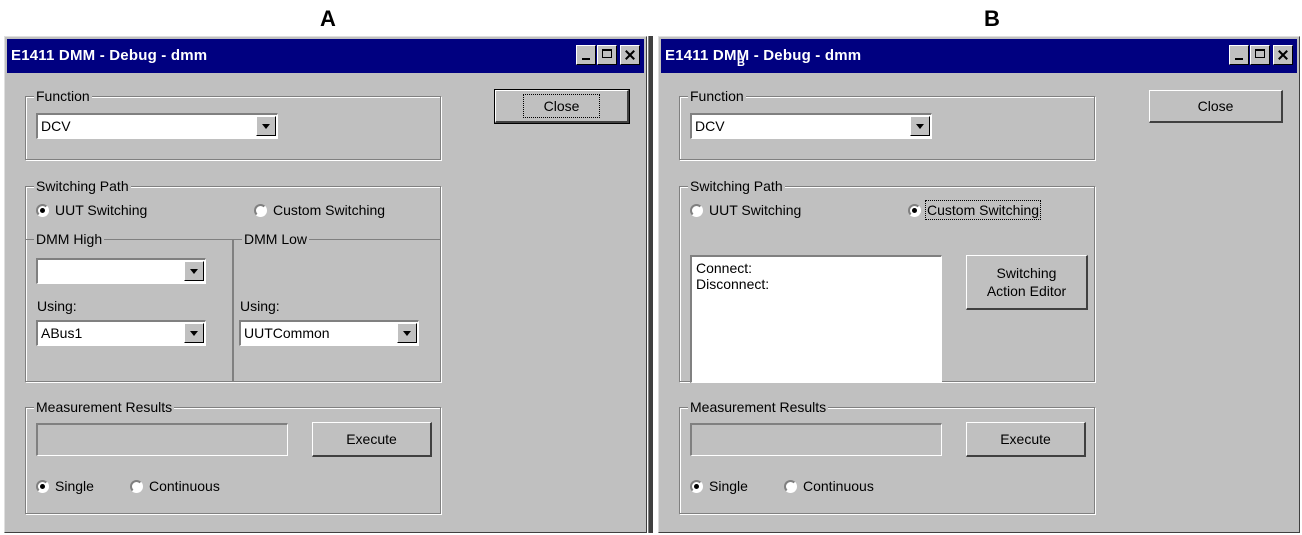 This screenshot has width=1302, height=535. What do you see at coordinates (121, 333) in the screenshot?
I see `dmm-high-using-select: ABus1` at bounding box center [121, 333].